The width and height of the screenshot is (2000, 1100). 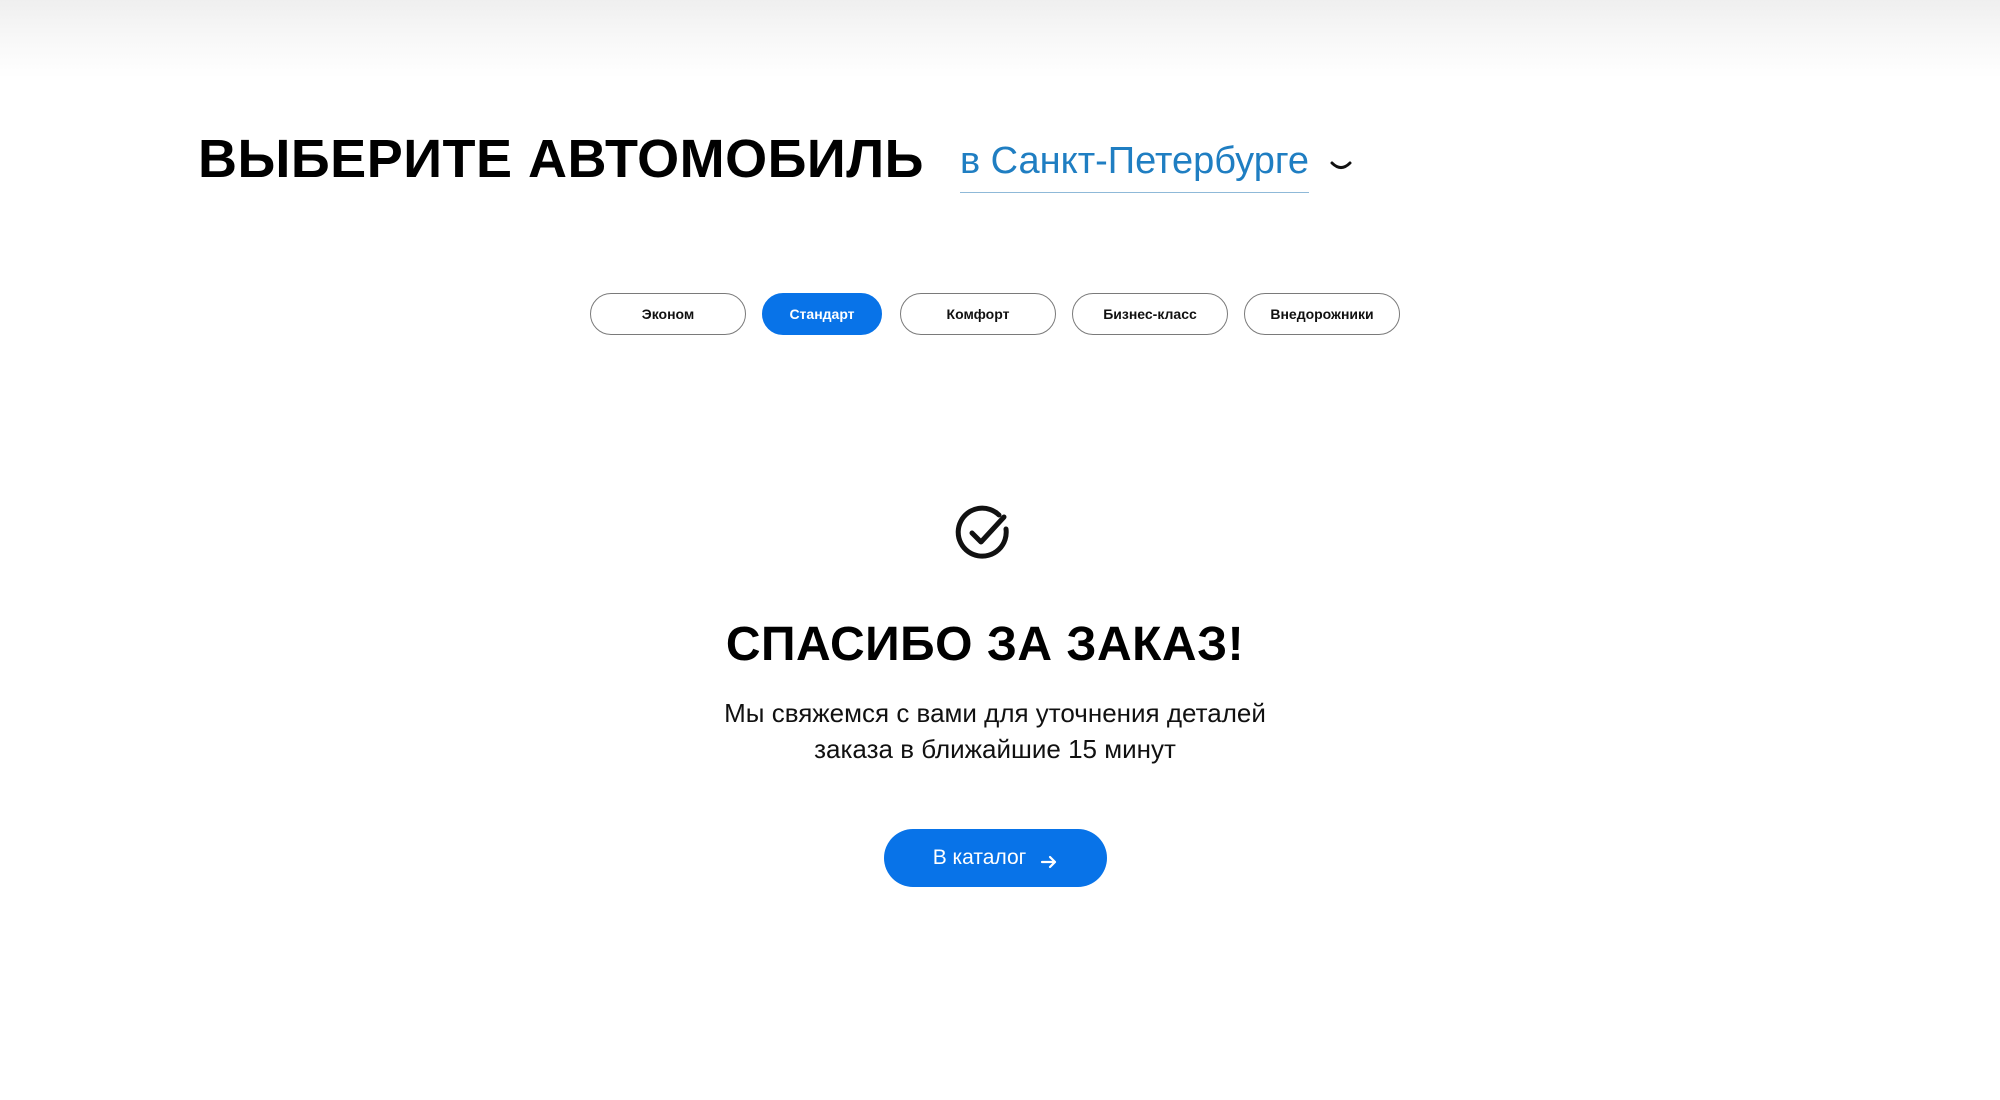 I want to click on catalog-button-label: В каталог, so click(x=979, y=857).